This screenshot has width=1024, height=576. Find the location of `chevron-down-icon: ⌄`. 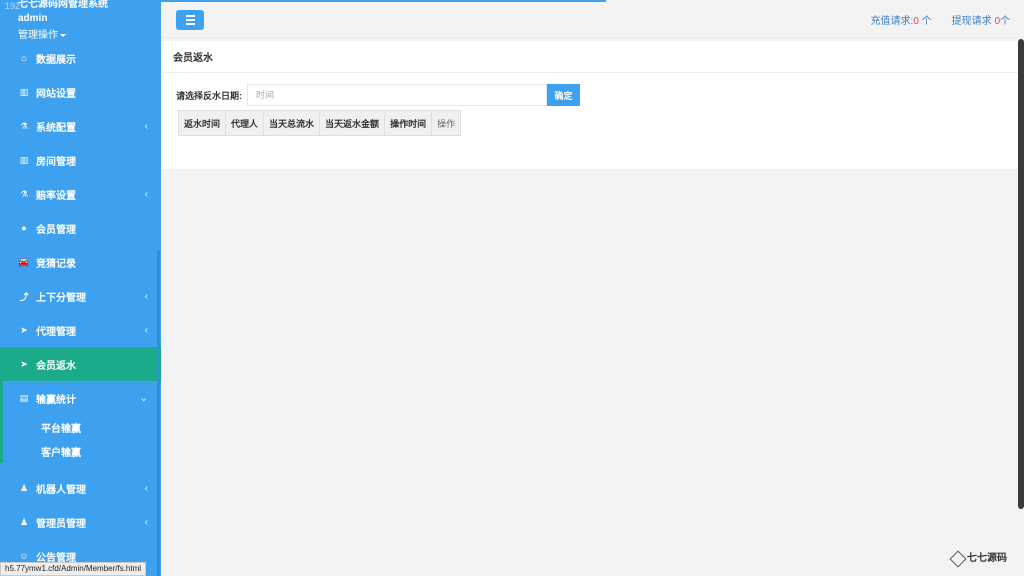

chevron-down-icon: ⌄ is located at coordinates (143, 398).